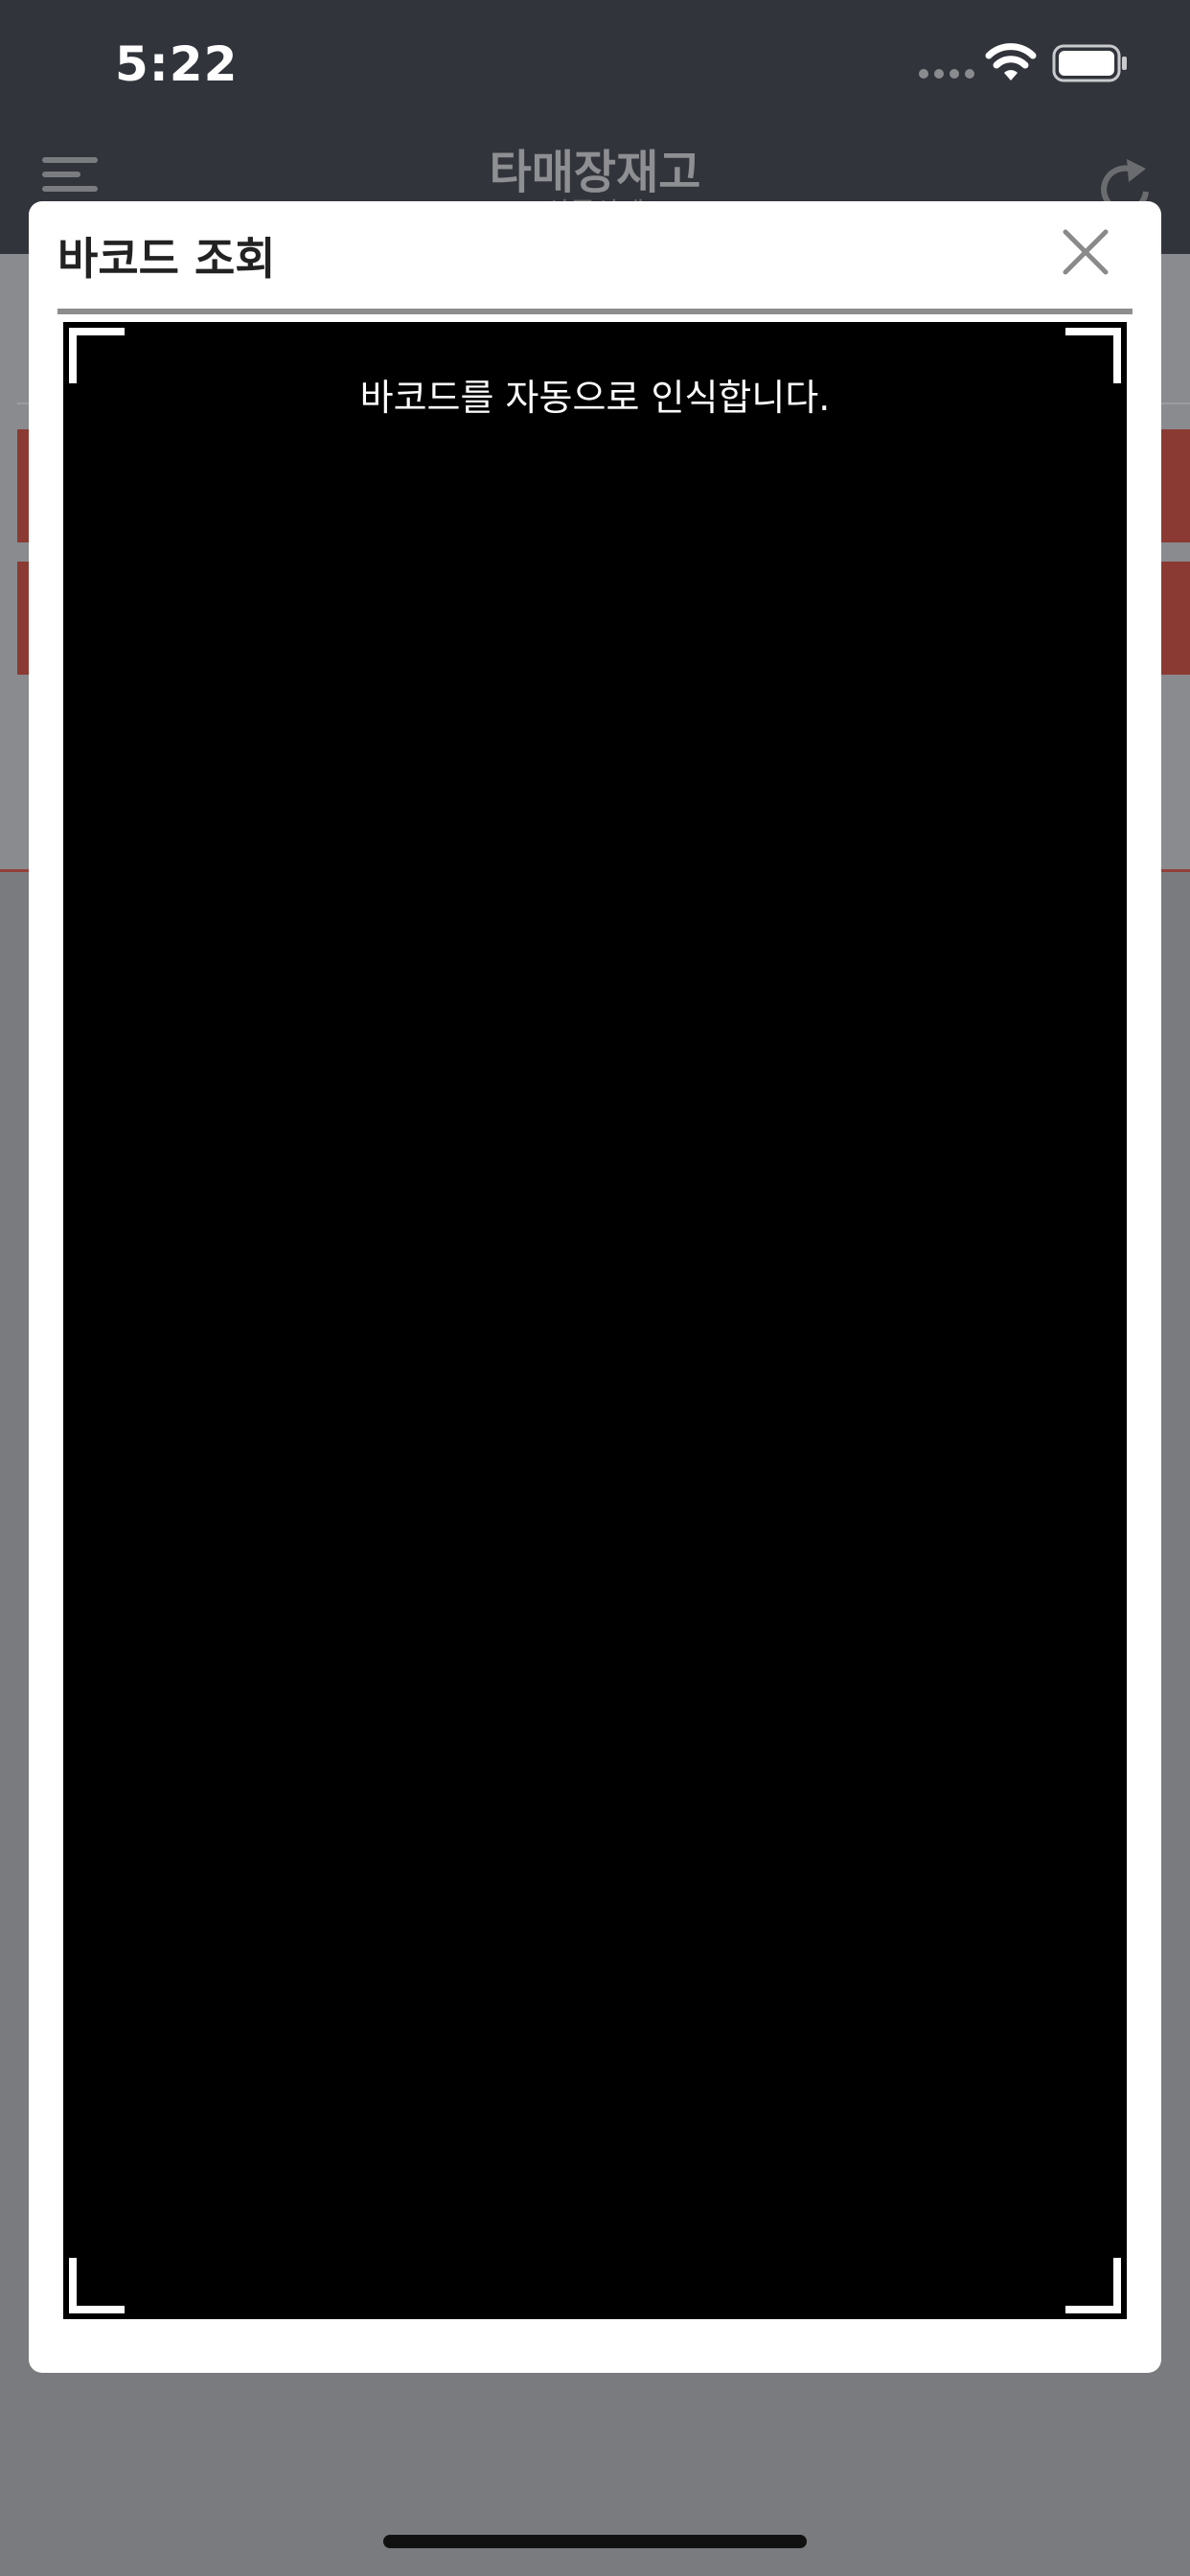 This screenshot has height=2576, width=1190. Describe the element at coordinates (1090, 63) in the screenshot. I see `battery-icon` at that location.